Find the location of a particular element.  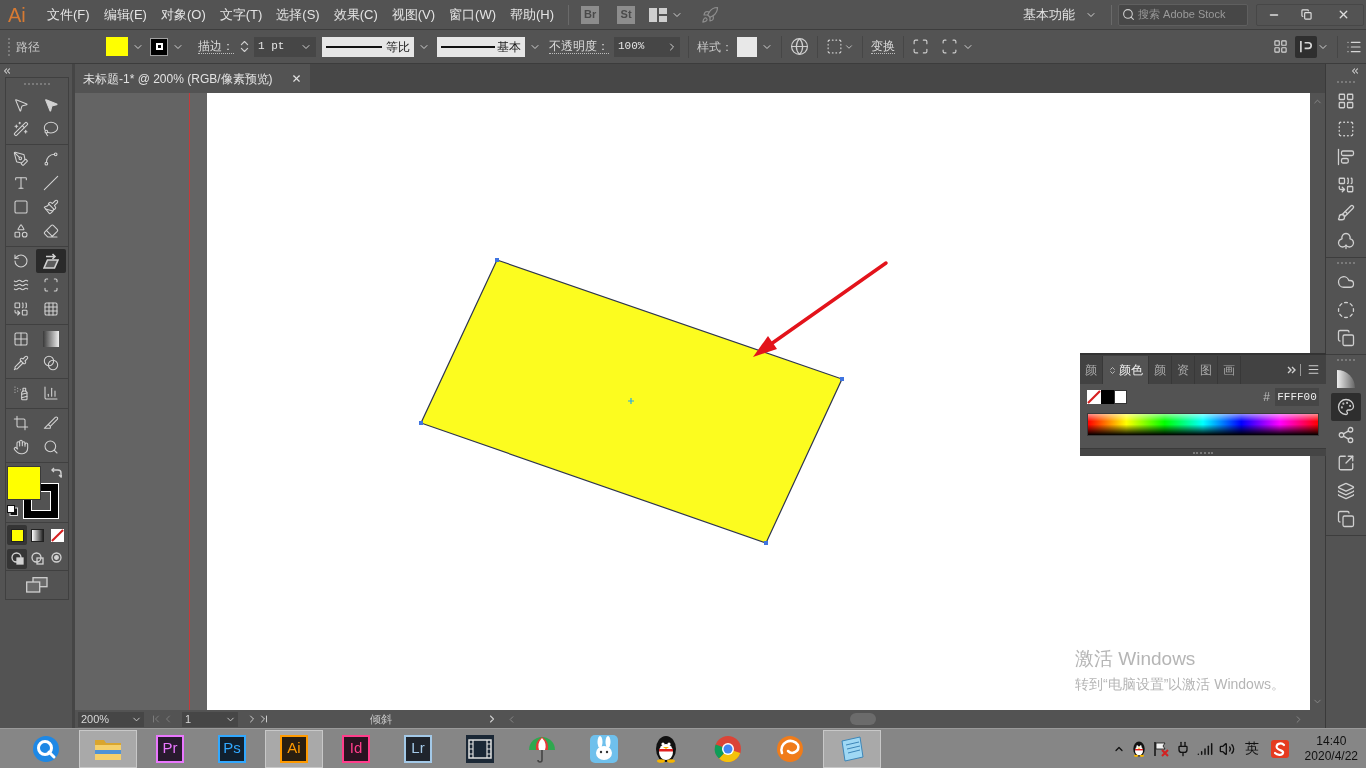

film-icon is located at coordinates (480, 748).